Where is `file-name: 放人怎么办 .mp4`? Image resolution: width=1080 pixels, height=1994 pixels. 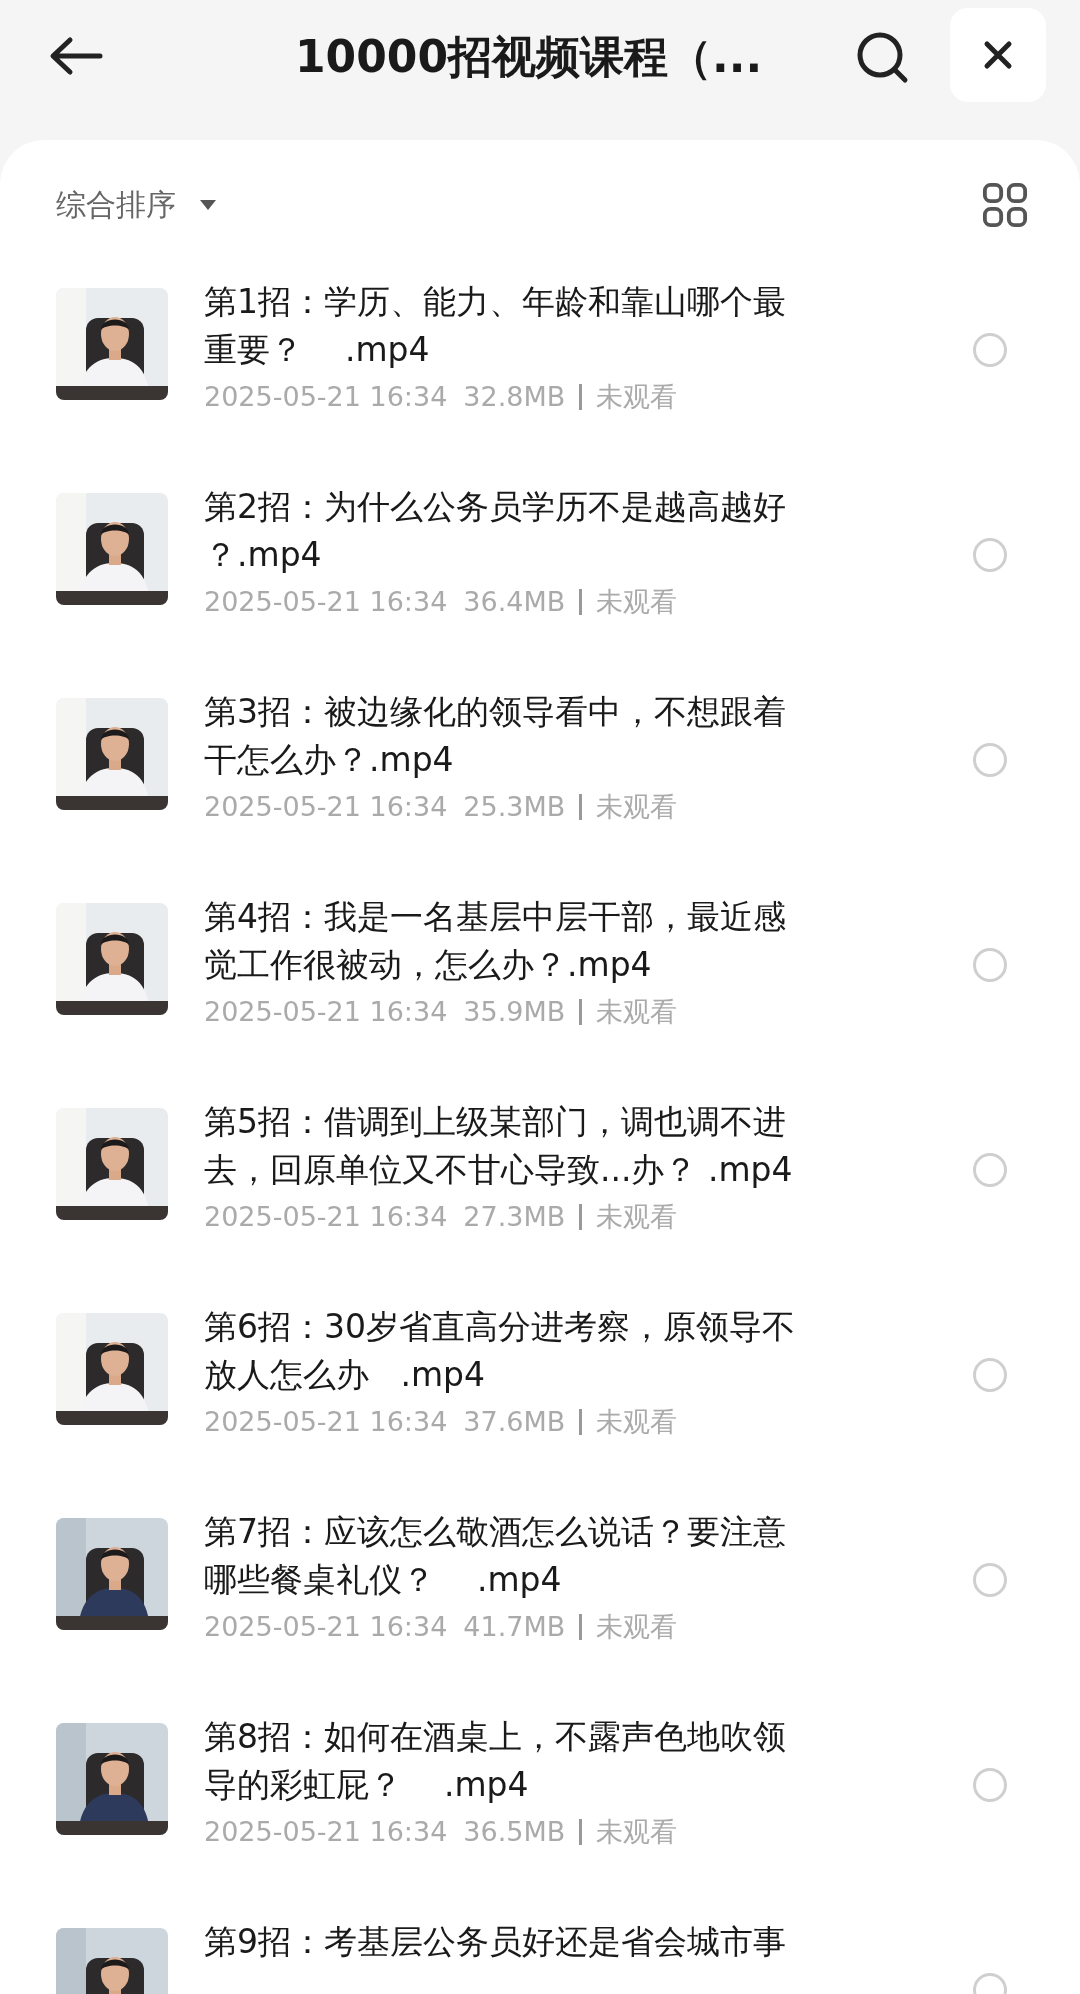 file-name: 放人怎么办 .mp4 is located at coordinates (345, 1375).